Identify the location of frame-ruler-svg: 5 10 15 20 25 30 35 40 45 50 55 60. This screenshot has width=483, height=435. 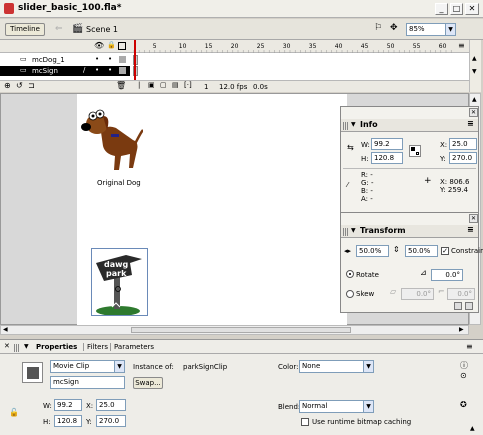
(292, 48).